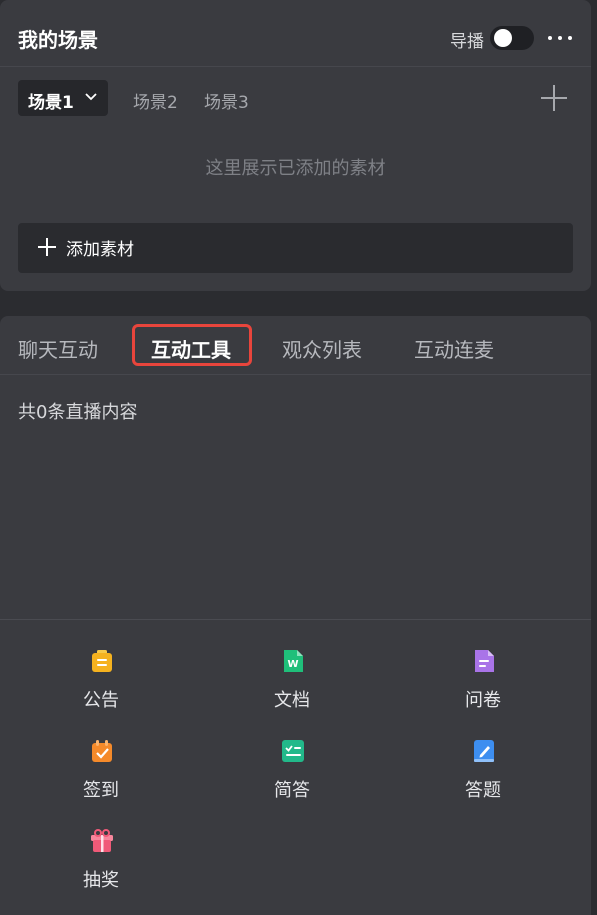 The width and height of the screenshot is (597, 915). Describe the element at coordinates (101, 868) in the screenshot. I see `tool-lottery: 抽奖` at that location.